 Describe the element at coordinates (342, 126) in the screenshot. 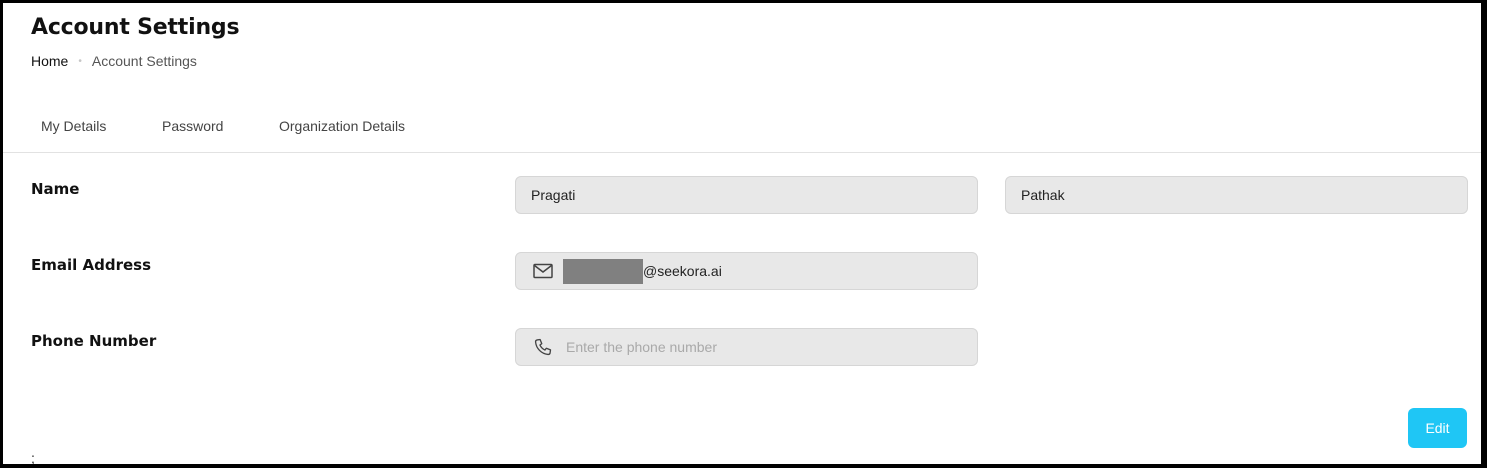

I see `tab-organization-details: Organization Details` at that location.